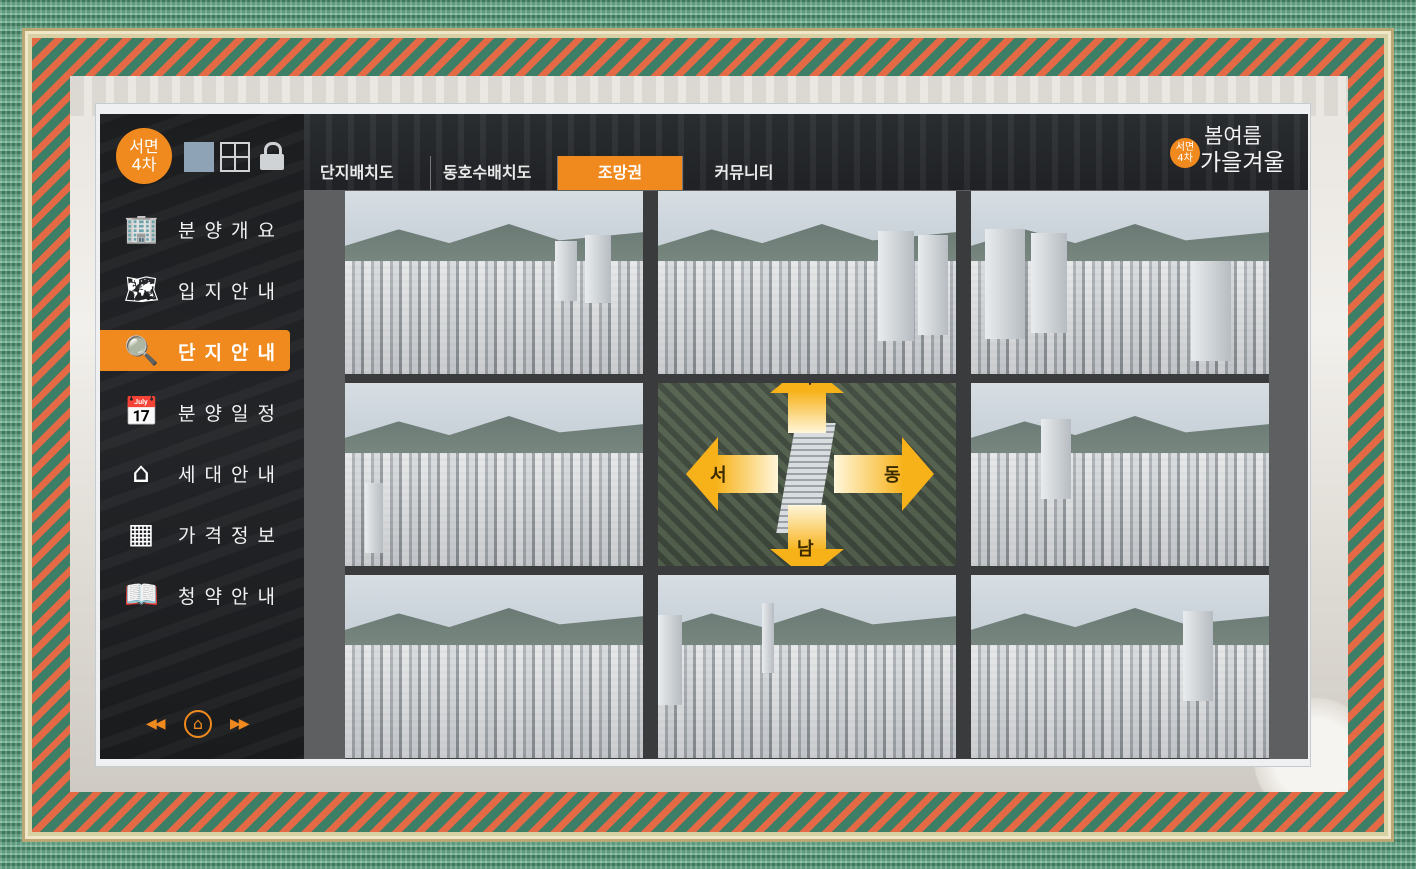 This screenshot has width=1416, height=869. What do you see at coordinates (718, 475) in the screenshot?
I see `west-label: 서` at bounding box center [718, 475].